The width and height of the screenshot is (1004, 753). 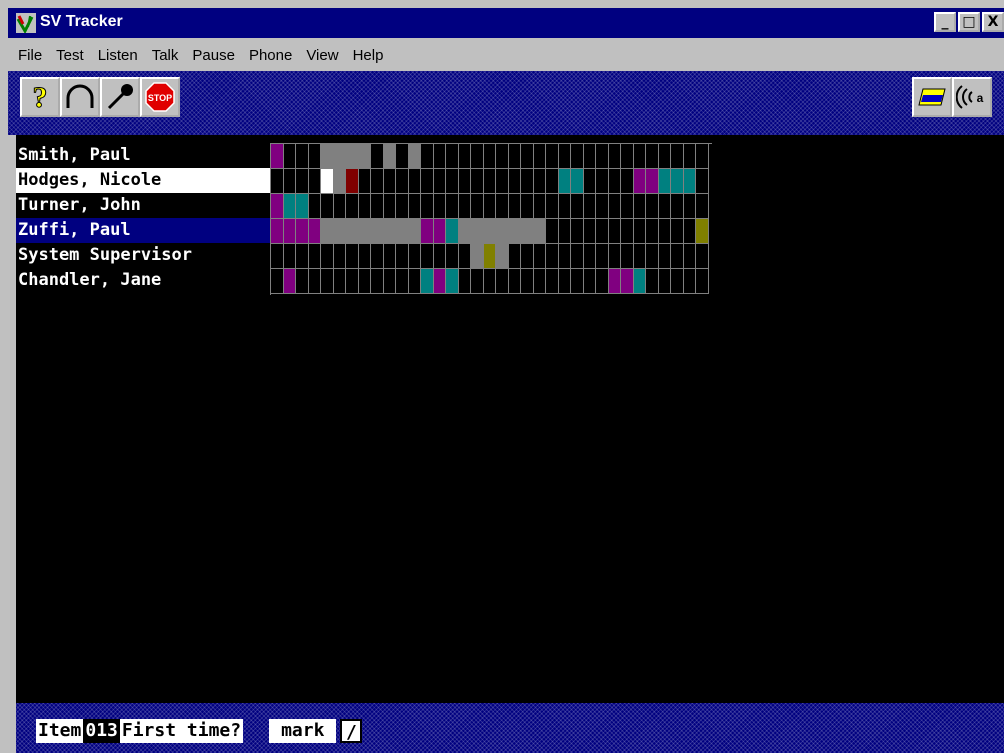 I want to click on mark-button: mark, so click(x=303, y=731).